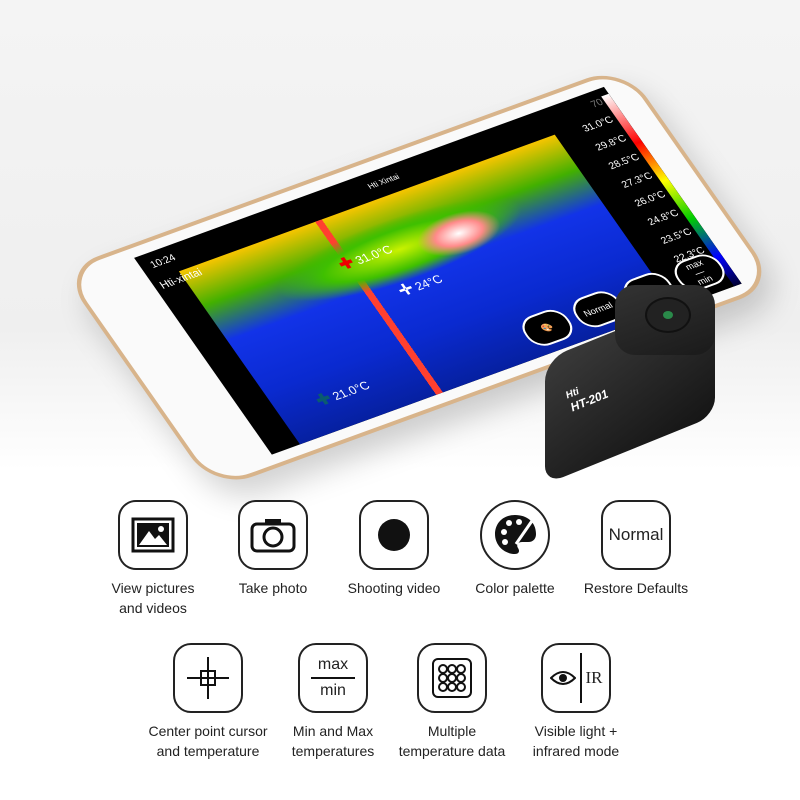 The height and width of the screenshot is (800, 800). I want to click on feature-label: Color palette, so click(515, 588).